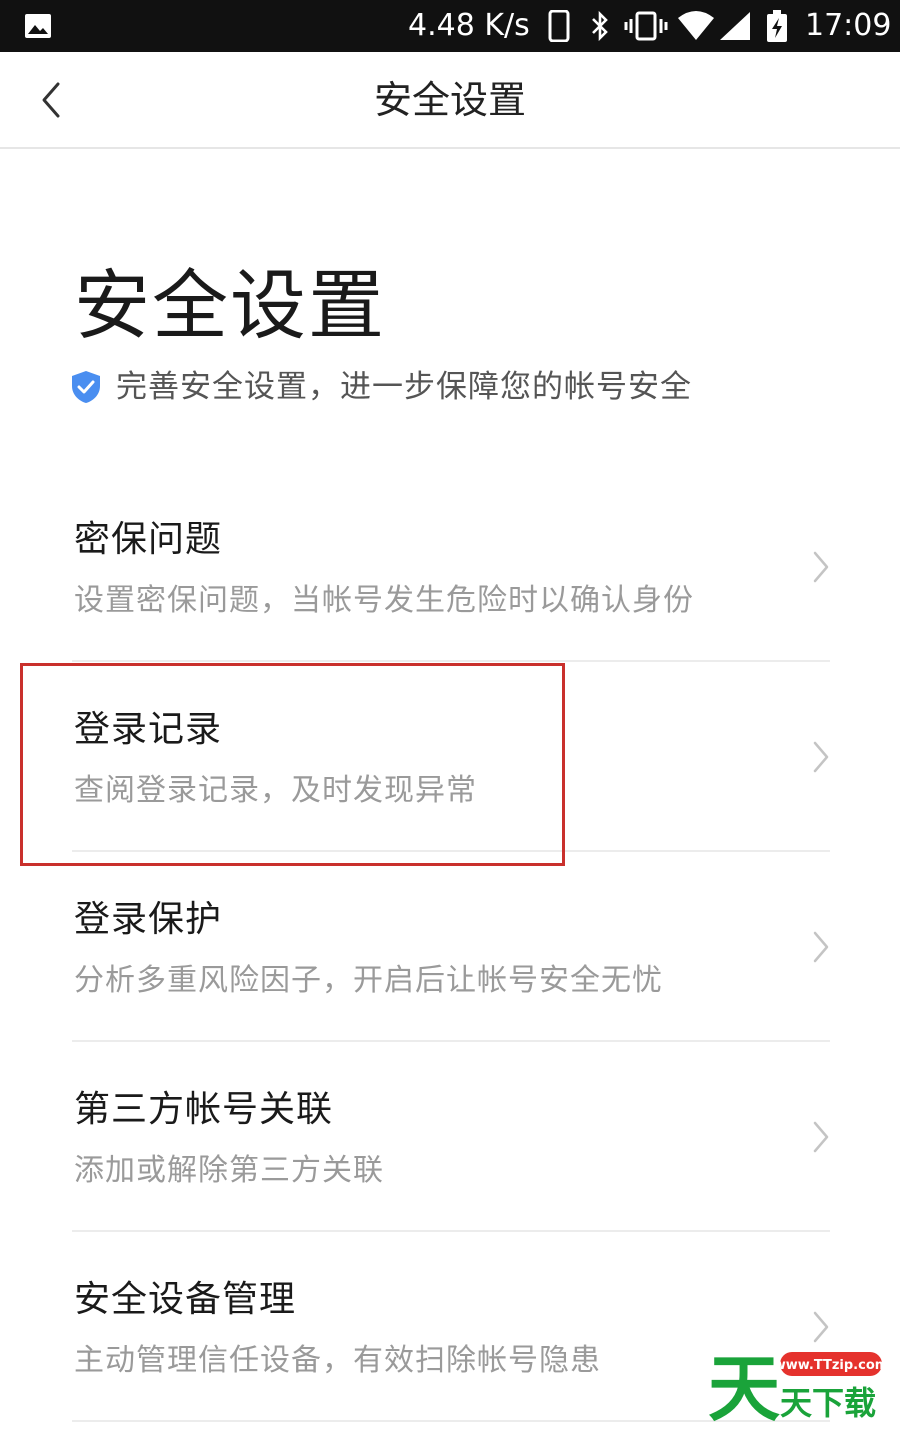 This screenshot has width=900, height=1440. Describe the element at coordinates (230, 305) in the screenshot. I see `page-heading: 安全设置` at that location.